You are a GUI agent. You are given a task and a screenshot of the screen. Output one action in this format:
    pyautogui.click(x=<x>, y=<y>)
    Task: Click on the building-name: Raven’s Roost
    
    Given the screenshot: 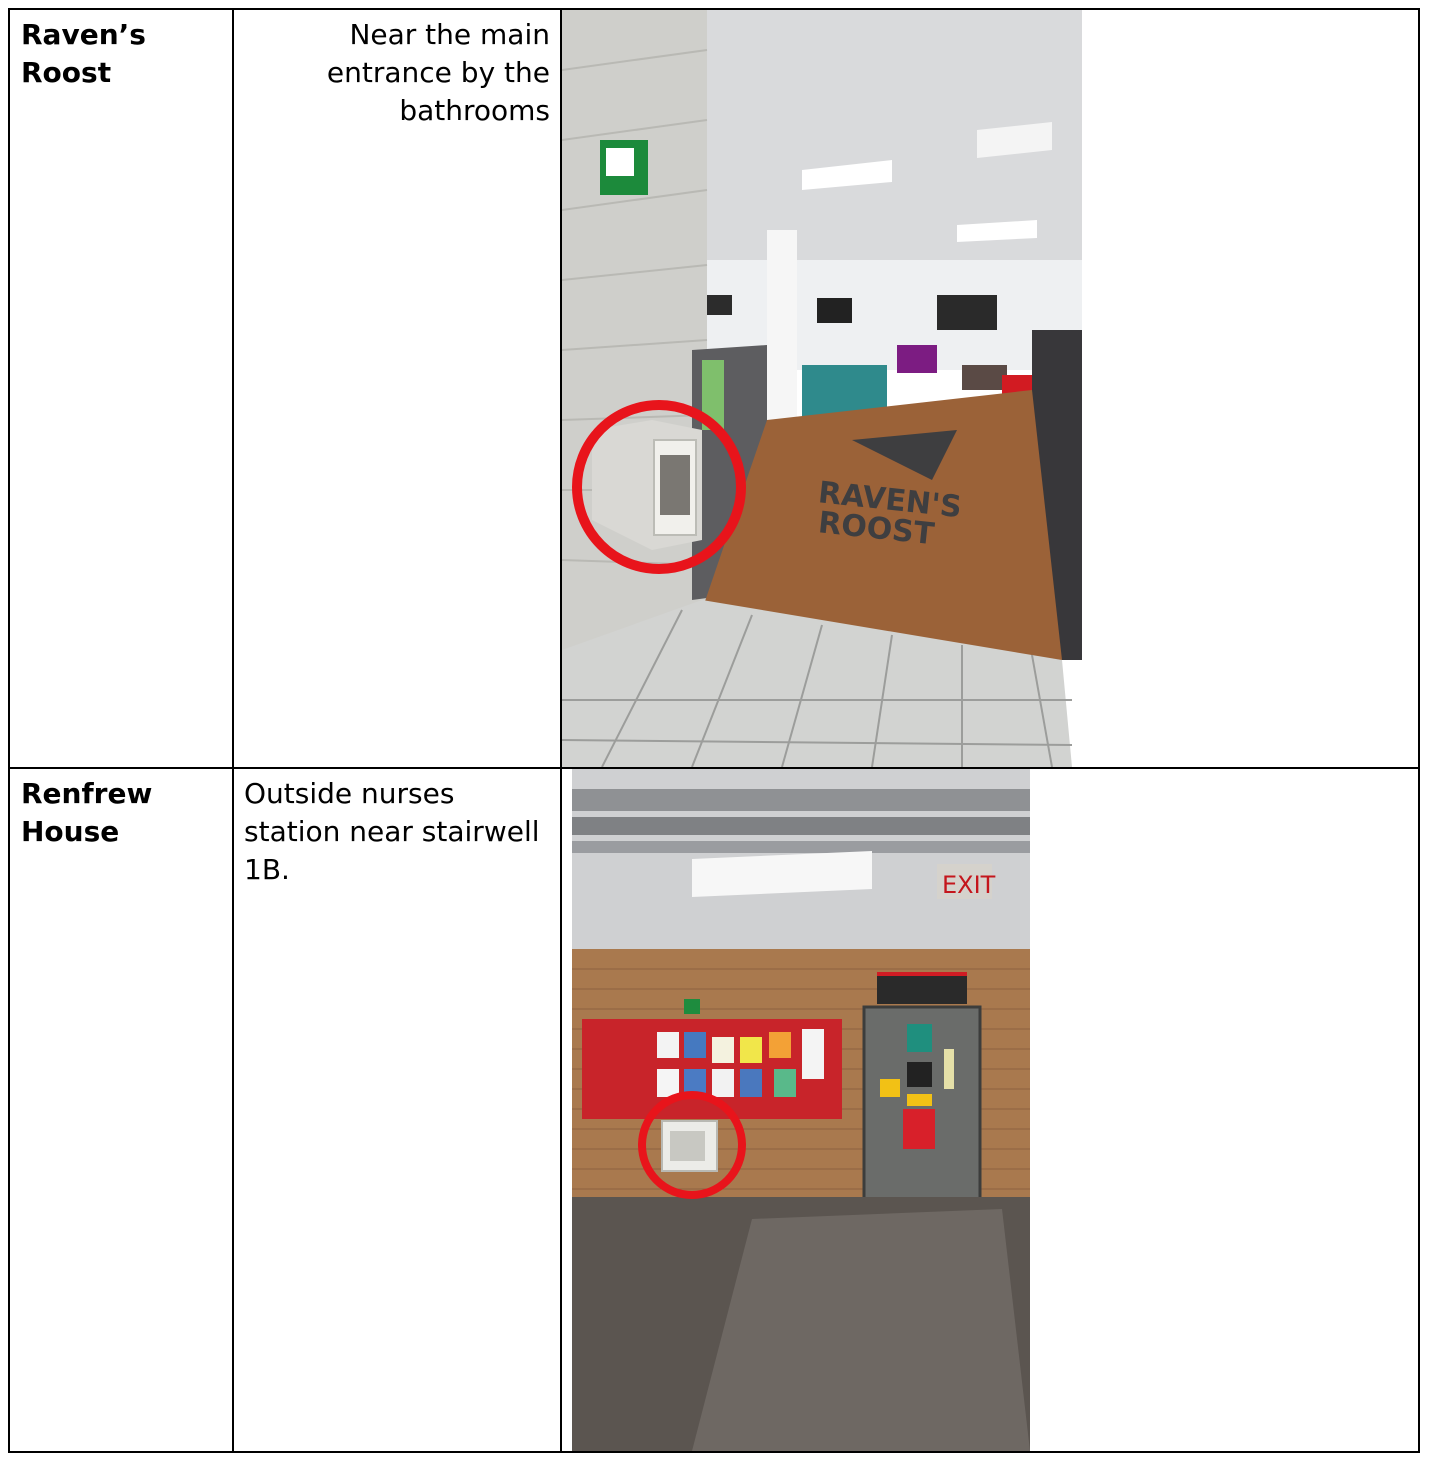 What is the action you would take?
    pyautogui.click(x=83, y=53)
    